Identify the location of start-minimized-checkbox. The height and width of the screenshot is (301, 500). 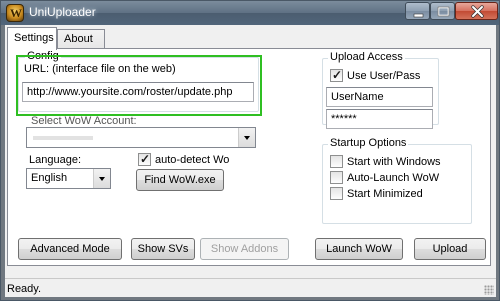
(336, 193).